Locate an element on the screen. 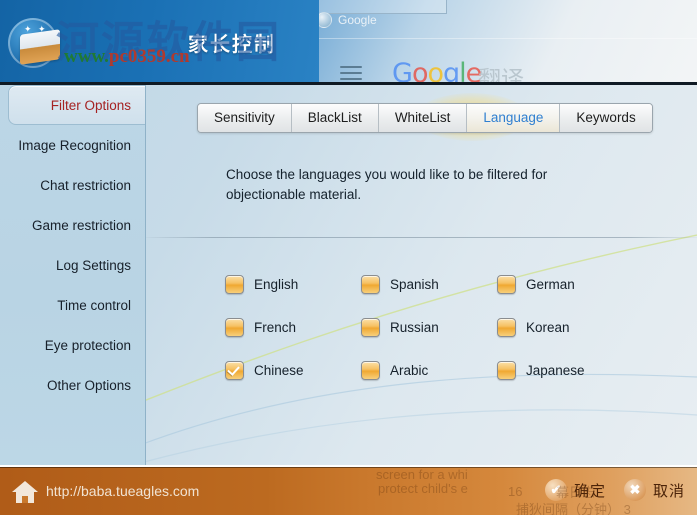  sidebar-item-time-control: Time control is located at coordinates (72, 305).